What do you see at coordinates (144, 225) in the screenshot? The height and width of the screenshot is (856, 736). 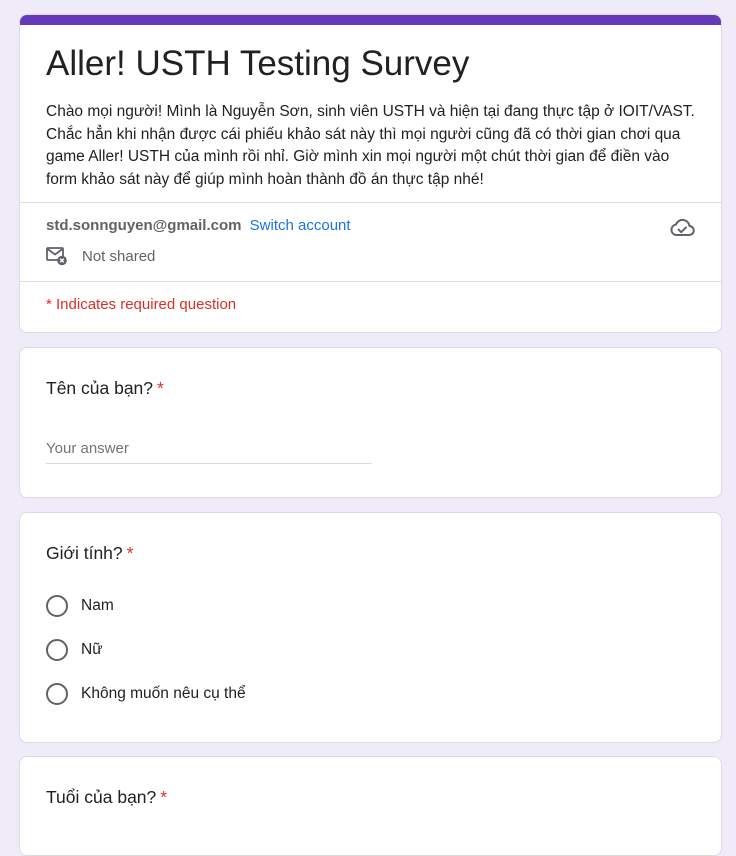 I see `account-email: std.sonnguyen@gmail.com` at bounding box center [144, 225].